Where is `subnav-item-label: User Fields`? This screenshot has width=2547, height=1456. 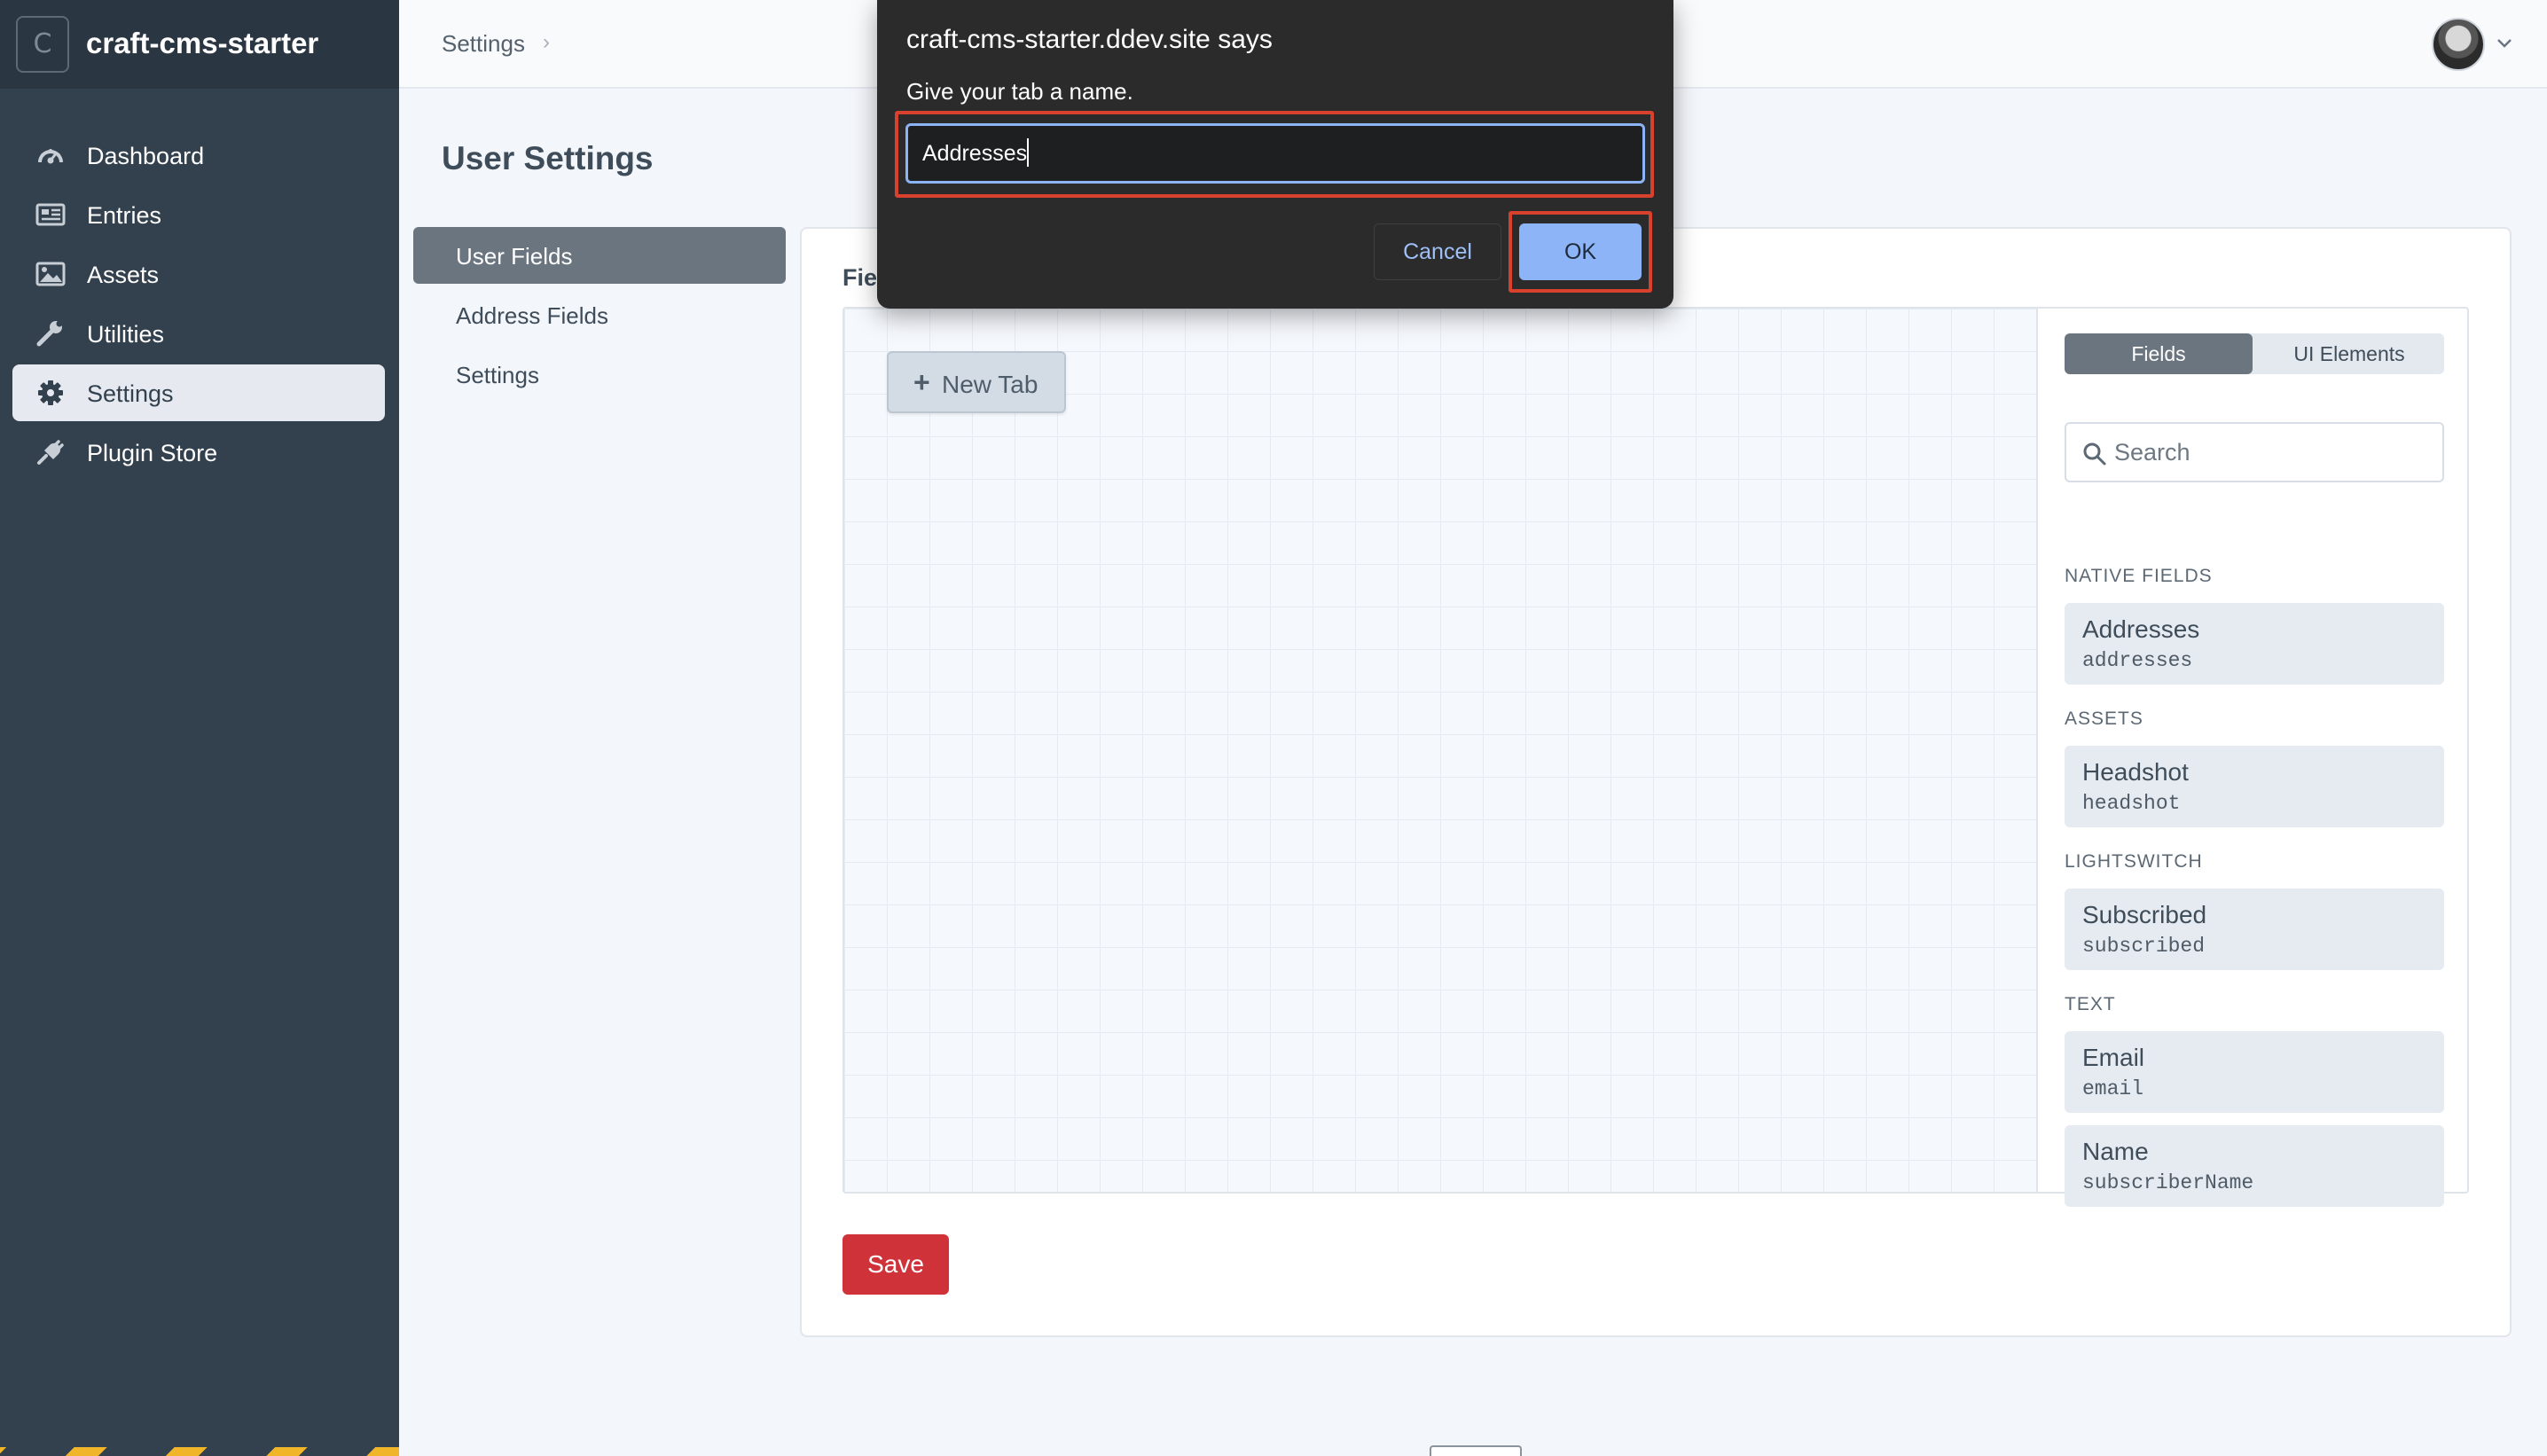 subnav-item-label: User Fields is located at coordinates (514, 256).